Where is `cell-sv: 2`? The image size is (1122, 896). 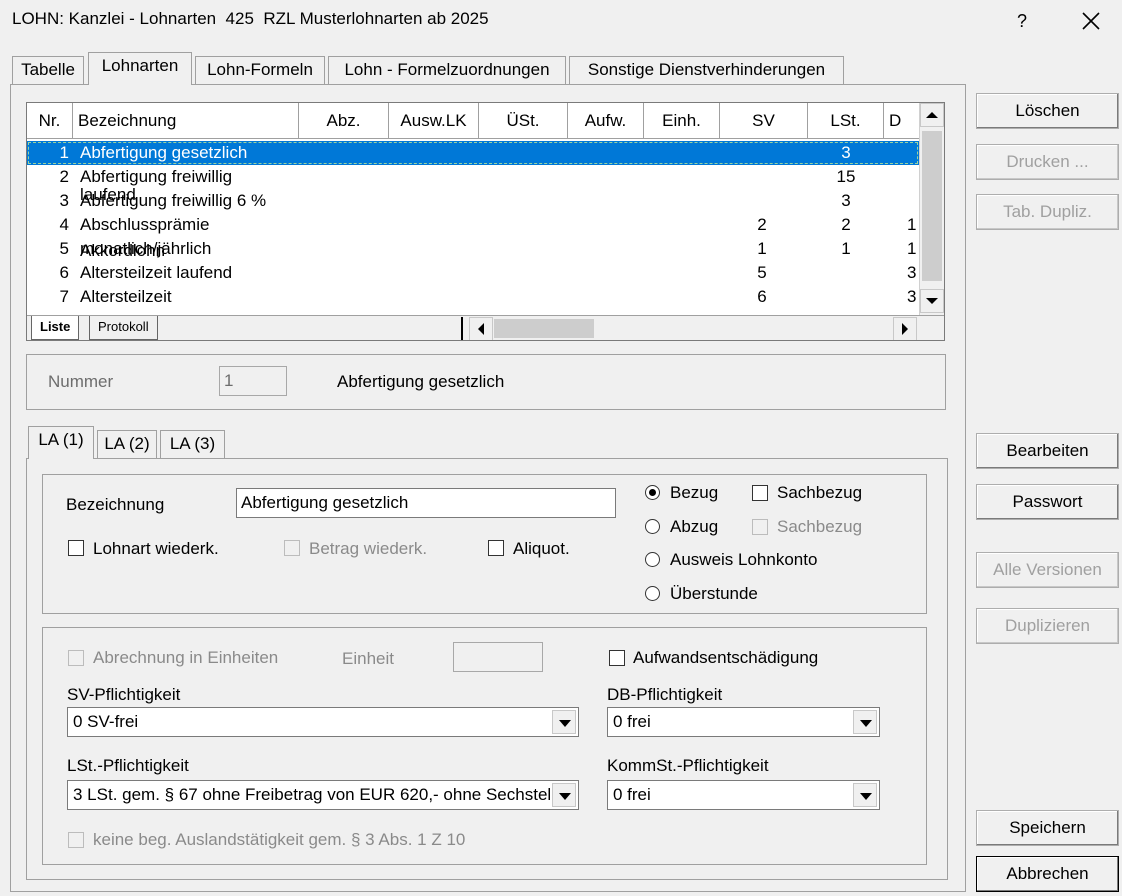 cell-sv: 2 is located at coordinates (762, 224).